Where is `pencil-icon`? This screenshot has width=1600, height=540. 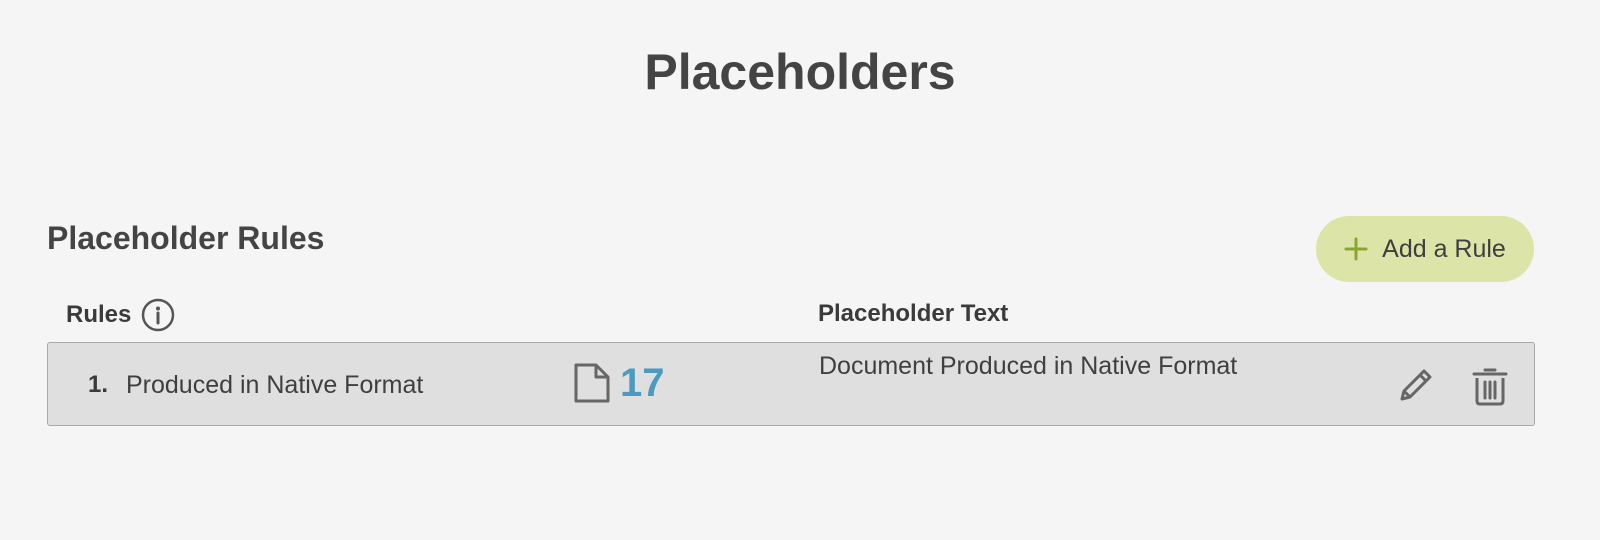
pencil-icon is located at coordinates (1416, 389).